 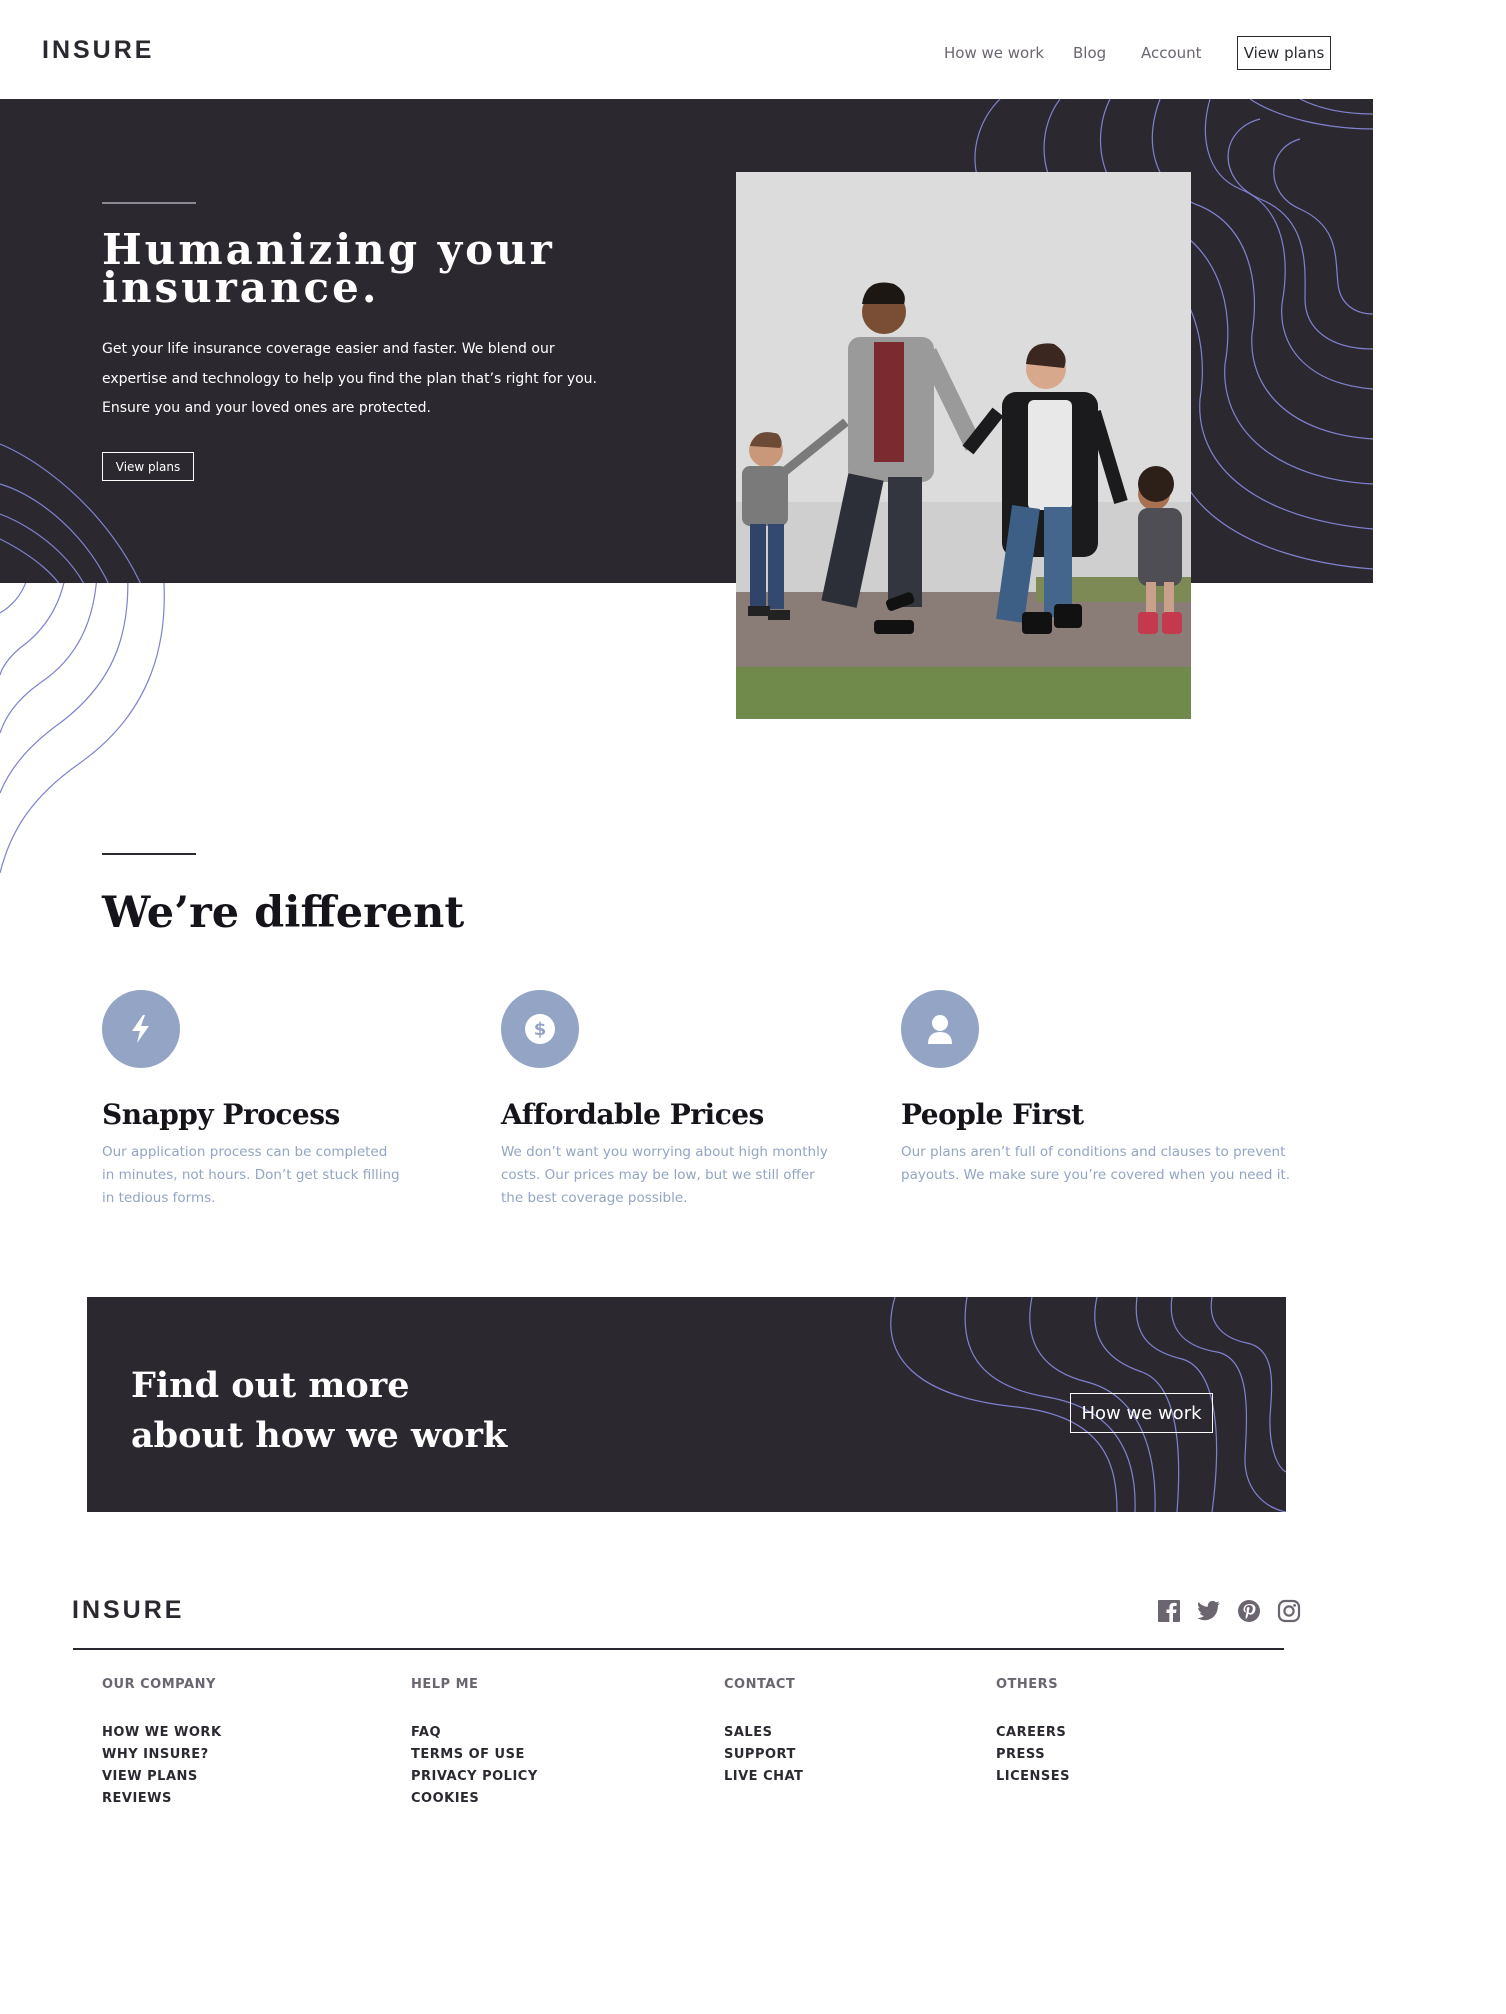 I want to click on footer-link: SALES, so click(x=763, y=1733).